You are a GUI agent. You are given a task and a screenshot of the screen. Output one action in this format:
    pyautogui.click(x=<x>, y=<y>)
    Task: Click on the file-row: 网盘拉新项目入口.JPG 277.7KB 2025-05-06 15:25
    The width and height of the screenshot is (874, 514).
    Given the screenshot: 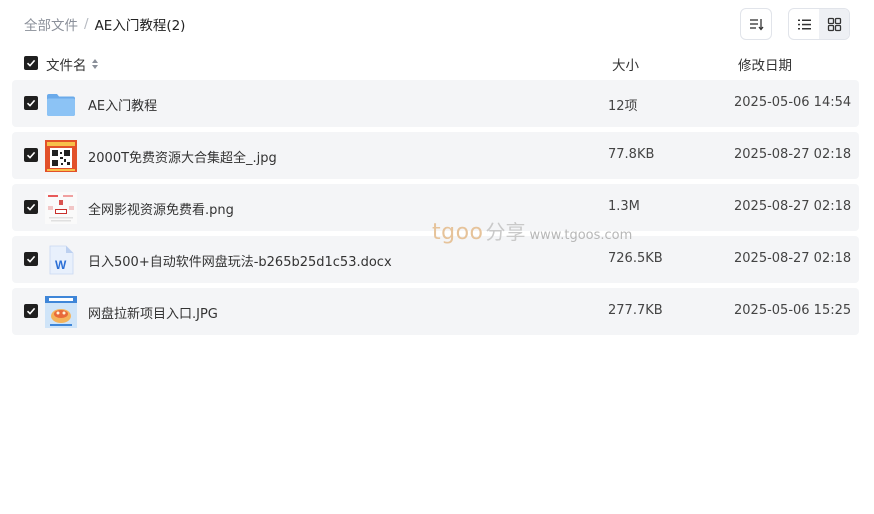 What is the action you would take?
    pyautogui.click(x=435, y=311)
    